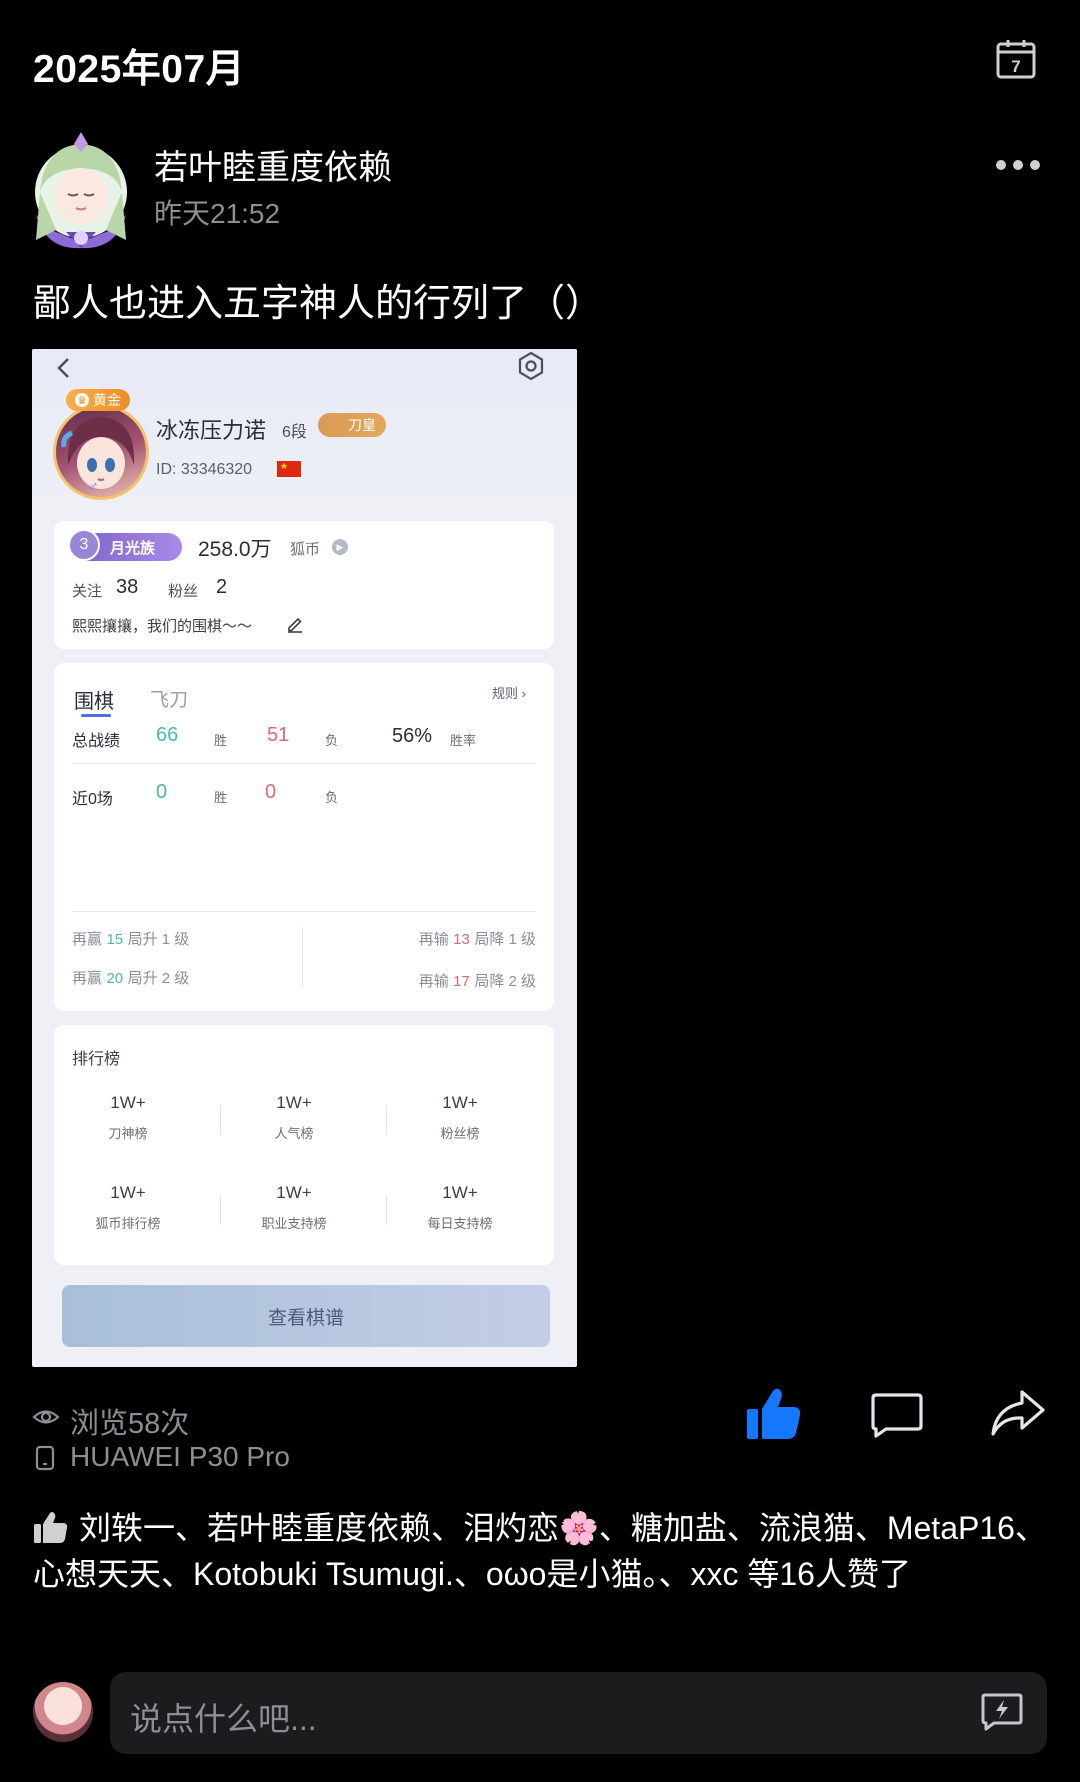  I want to click on rules-link: 规则 ›, so click(509, 693).